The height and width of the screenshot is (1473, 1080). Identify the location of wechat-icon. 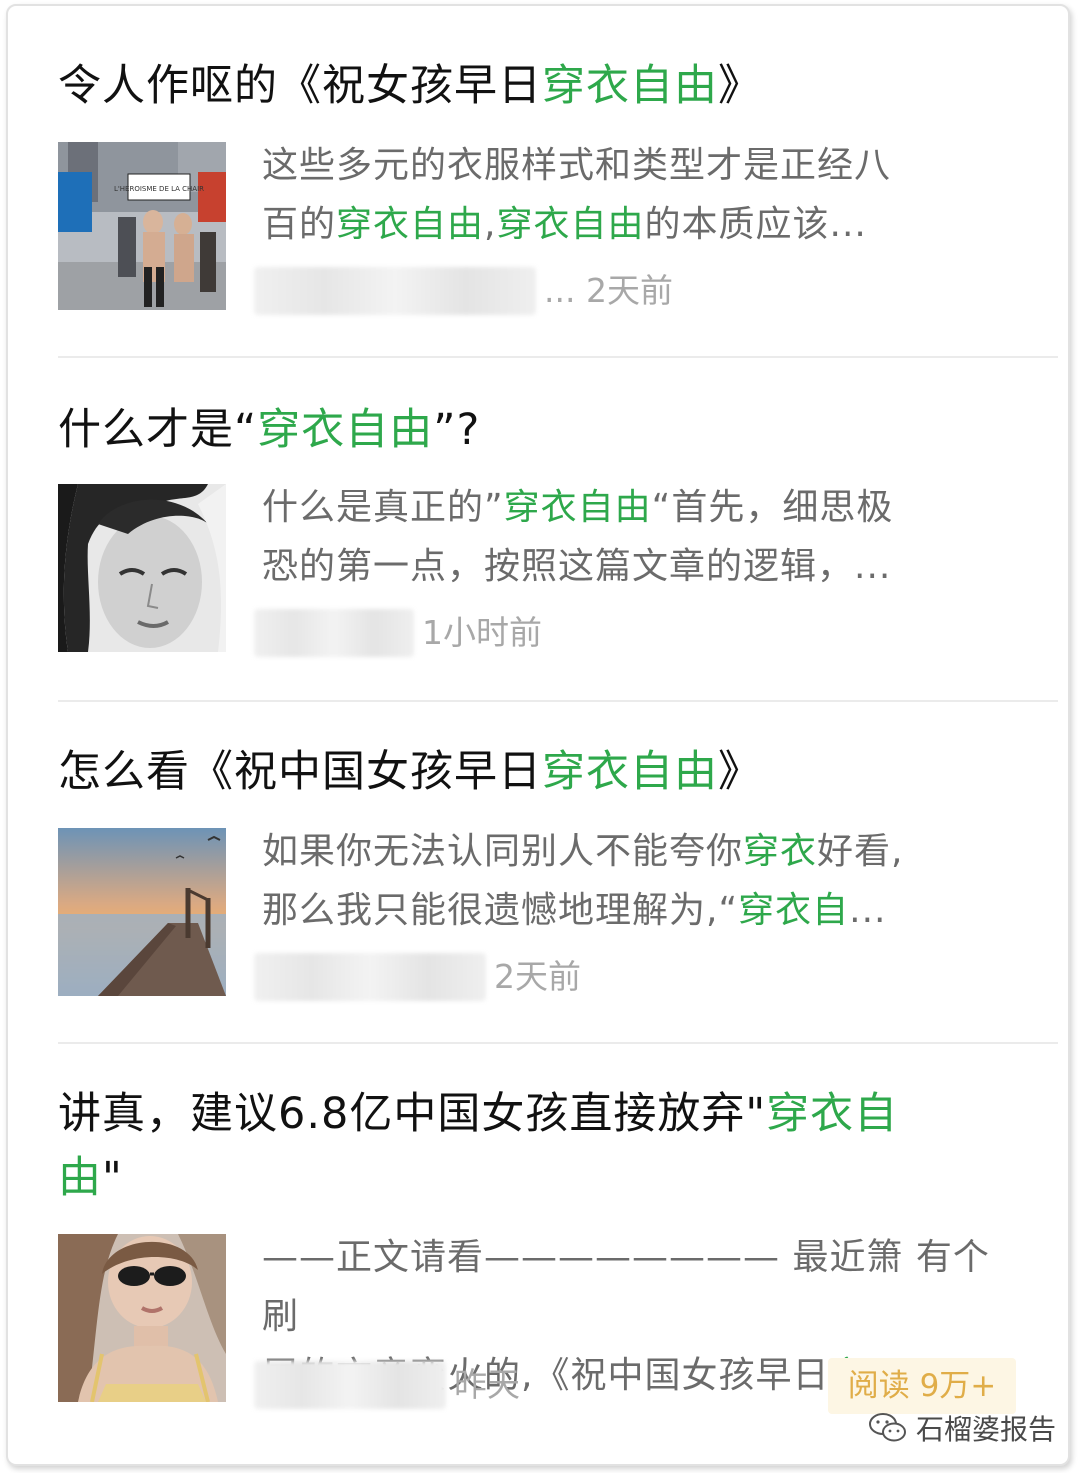
(887, 1427).